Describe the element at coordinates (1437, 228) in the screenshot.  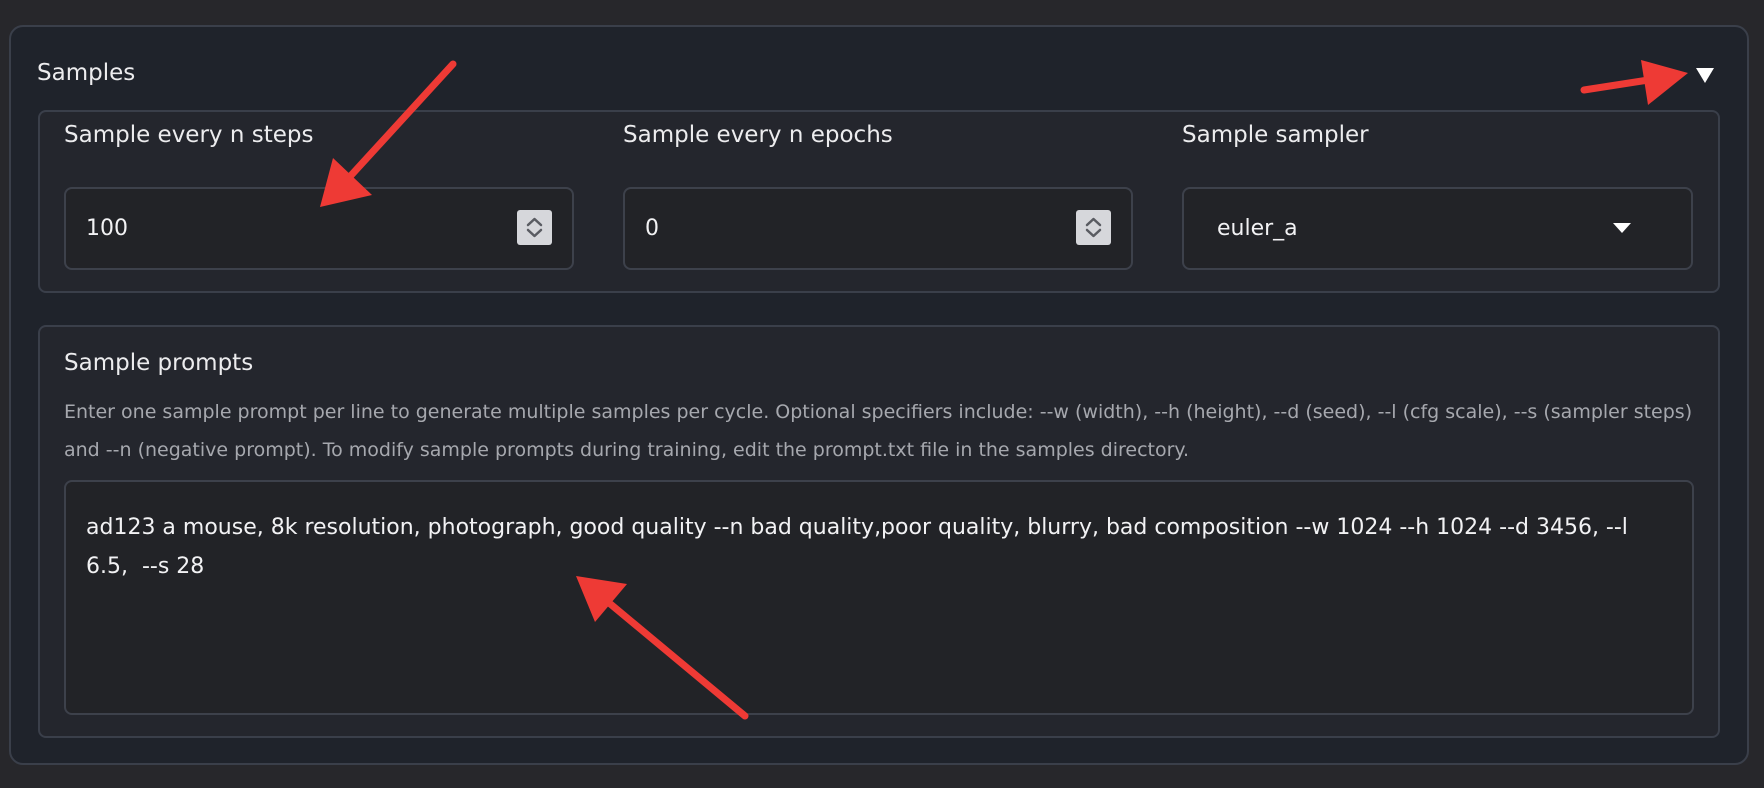
I see `sampler-dropdown: euler_a` at that location.